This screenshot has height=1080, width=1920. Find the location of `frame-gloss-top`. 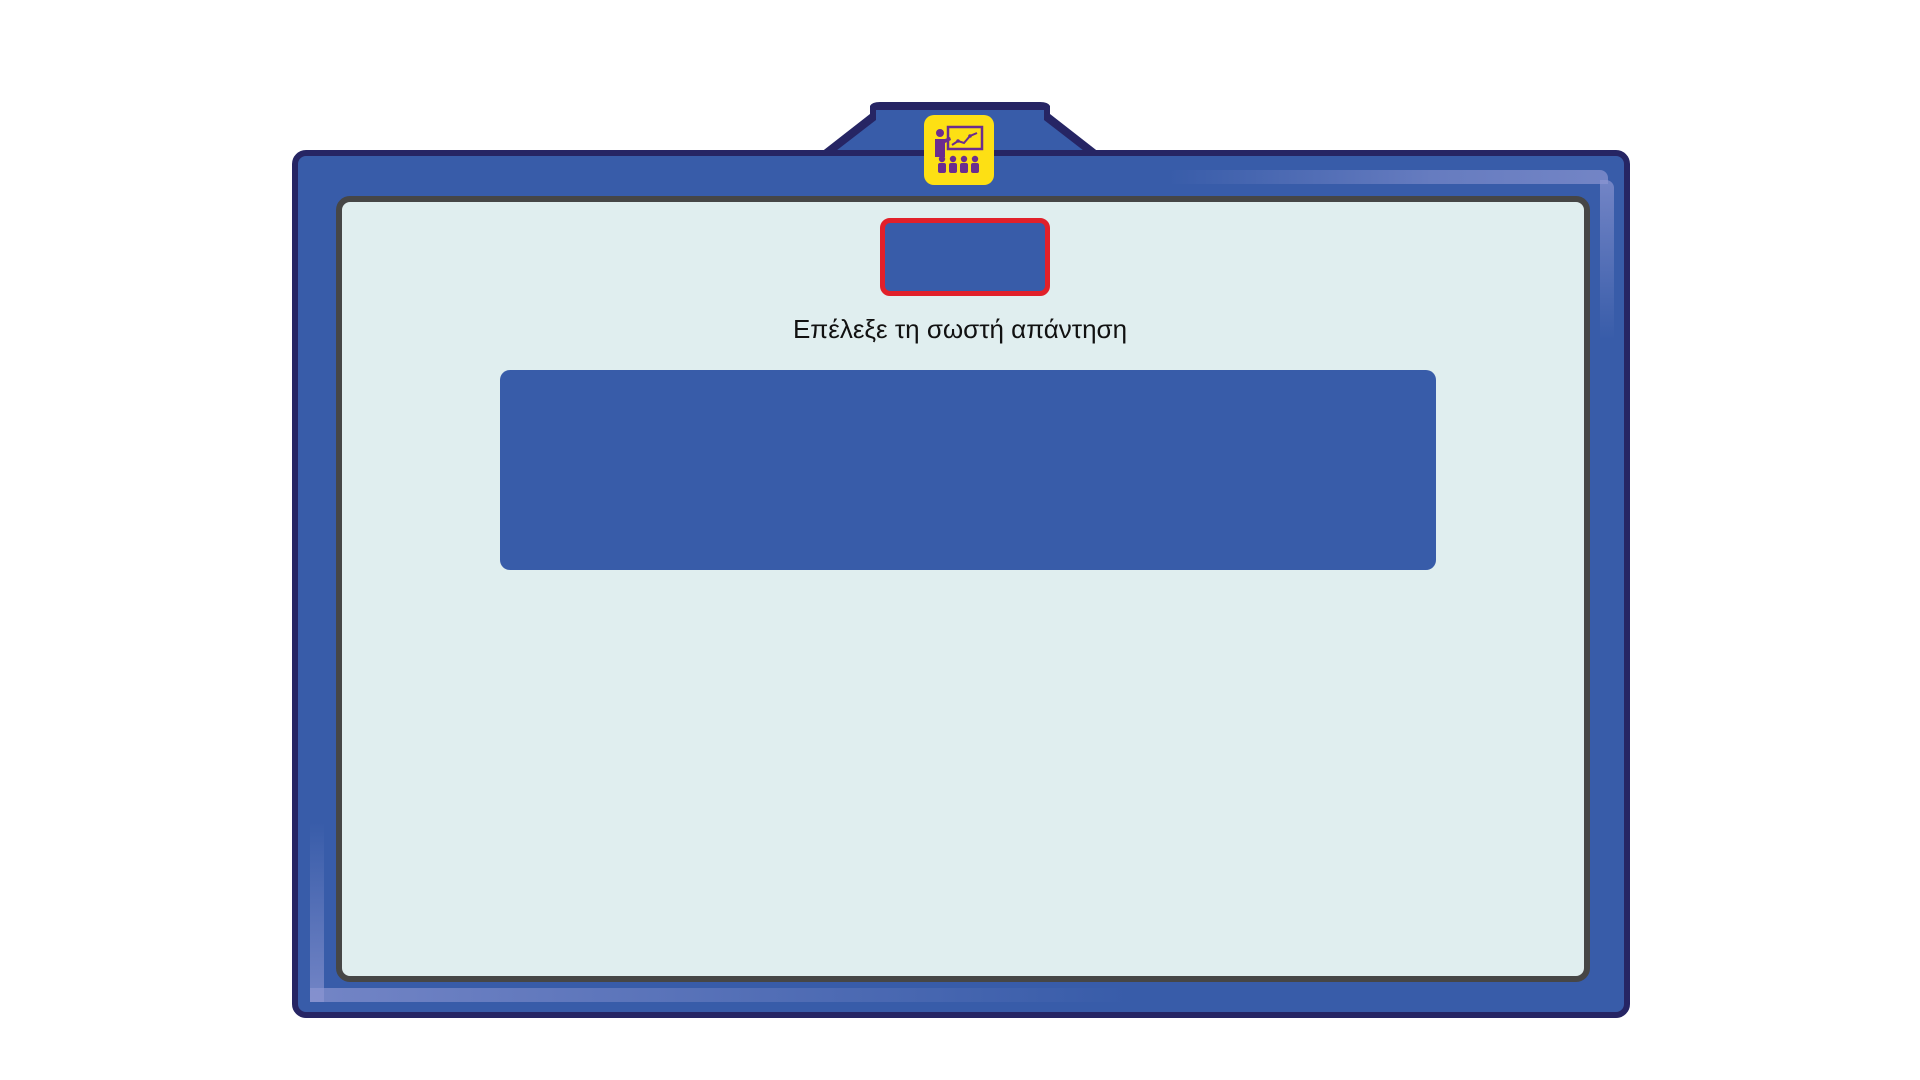

frame-gloss-top is located at coordinates (1388, 177).